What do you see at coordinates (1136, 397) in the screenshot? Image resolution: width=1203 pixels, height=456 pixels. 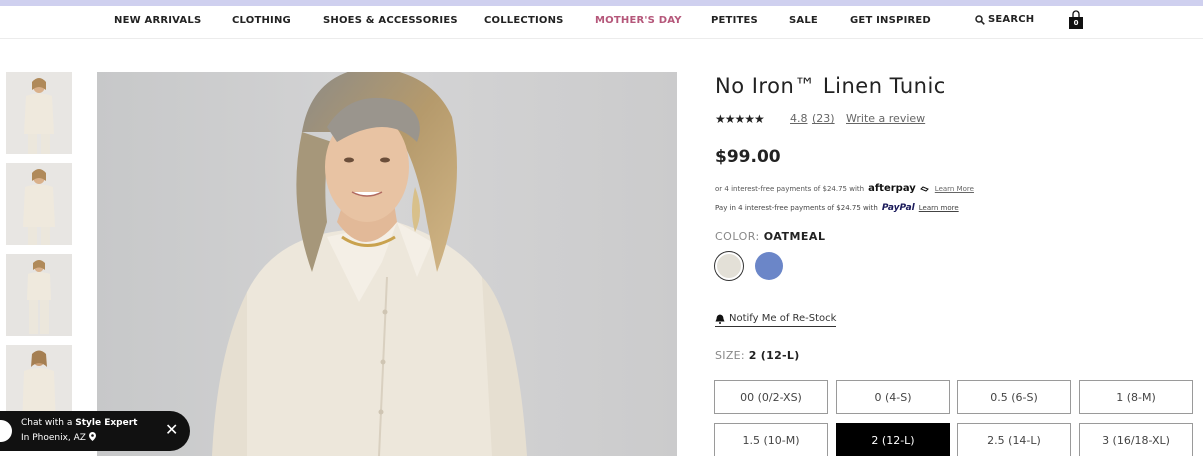 I see `size-option-1: 1 (8-M)` at bounding box center [1136, 397].